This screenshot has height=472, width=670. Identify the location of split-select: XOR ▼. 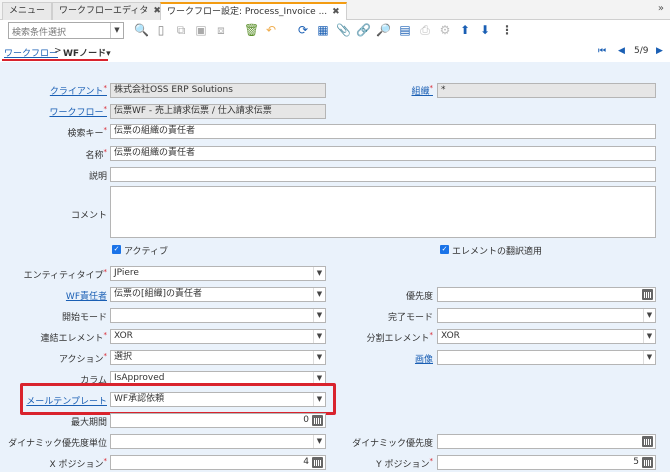
(546, 336).